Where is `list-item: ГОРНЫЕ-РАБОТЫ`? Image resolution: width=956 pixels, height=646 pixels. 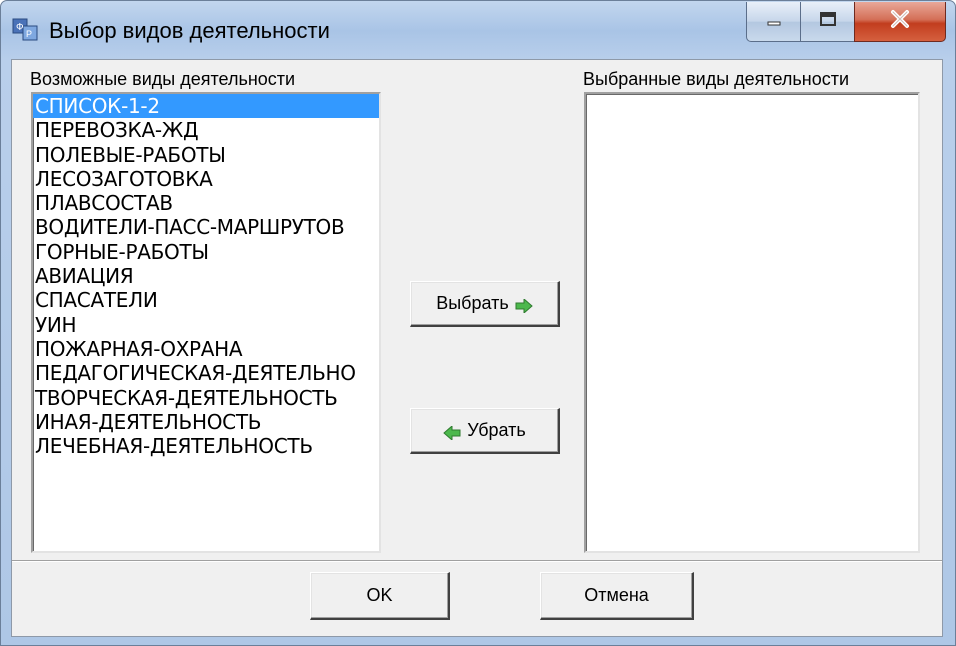
list-item: ГОРНЫЕ-РАБОТЫ is located at coordinates (206, 252).